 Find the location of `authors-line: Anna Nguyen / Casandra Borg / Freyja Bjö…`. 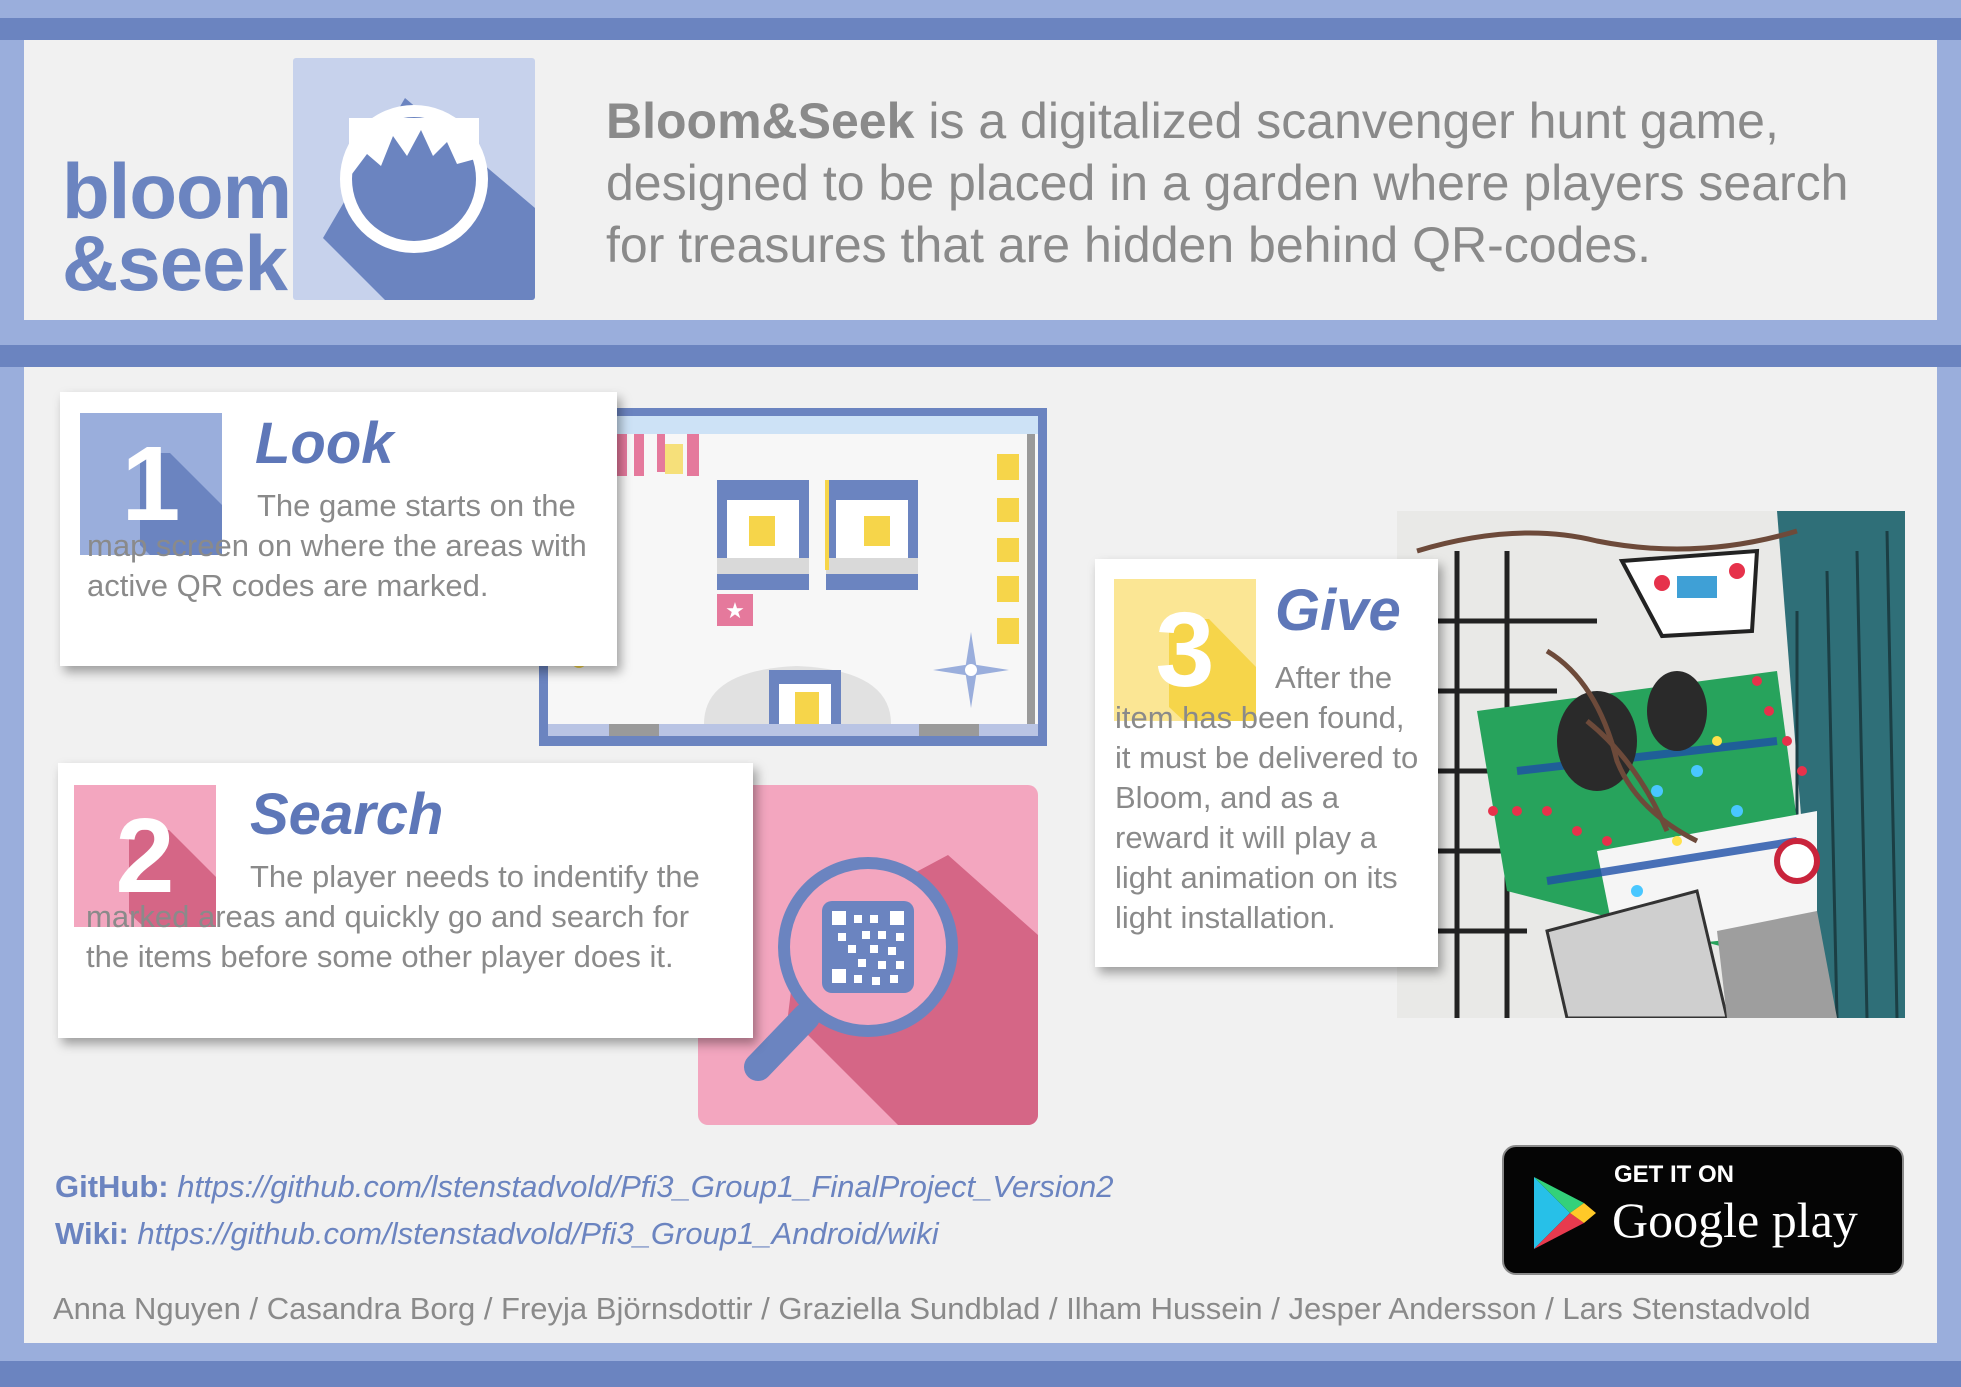

authors-line: Anna Nguyen / Casandra Borg / Freyja Bjö… is located at coordinates (932, 1308).